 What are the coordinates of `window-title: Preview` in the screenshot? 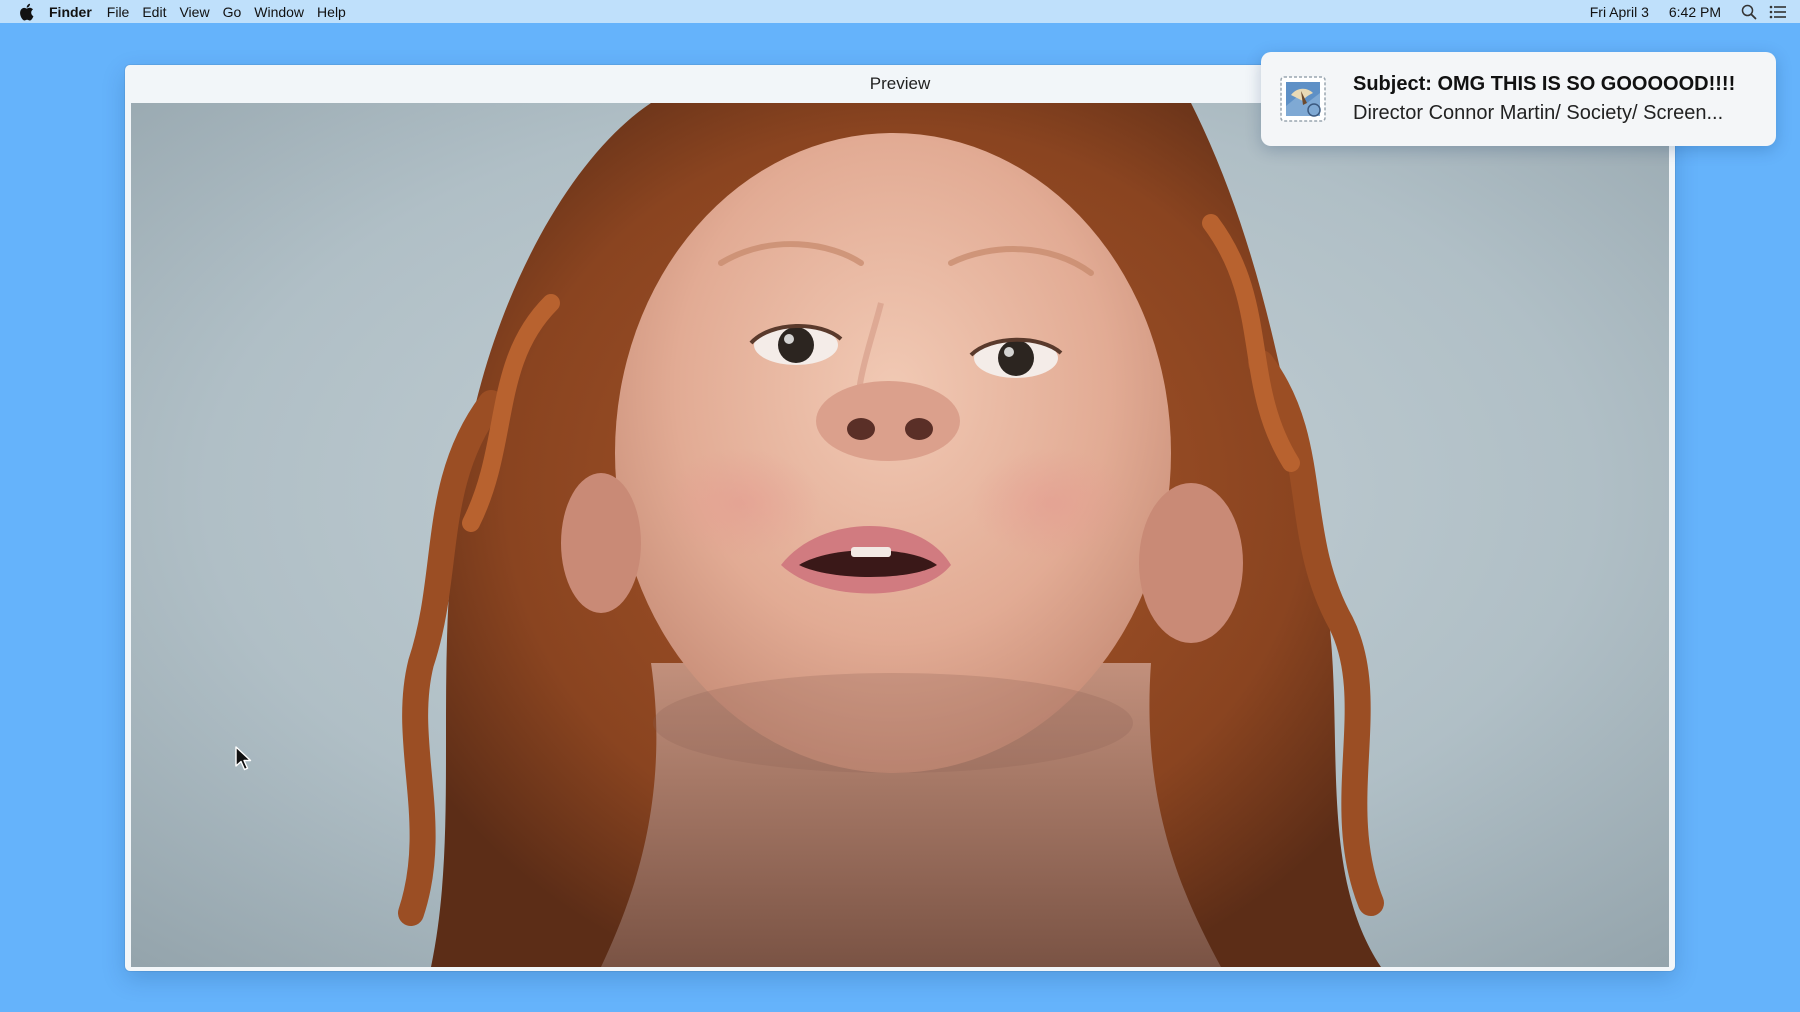 It's located at (900, 83).